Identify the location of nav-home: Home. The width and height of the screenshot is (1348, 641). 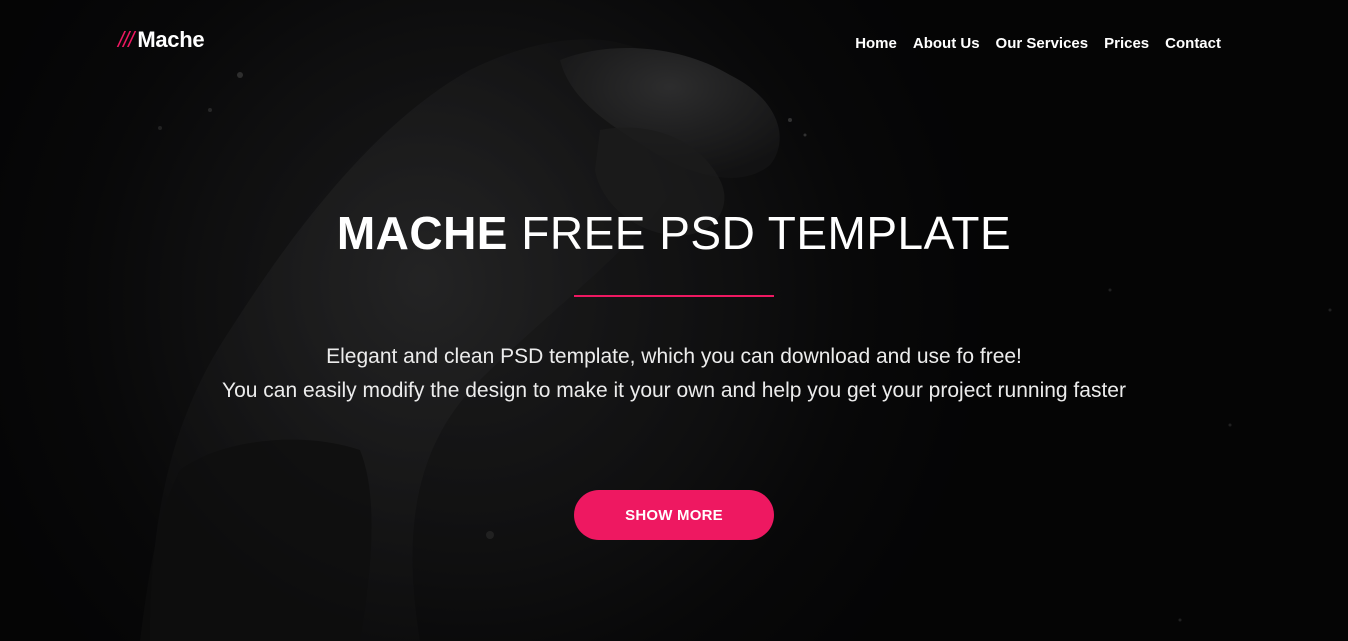
(876, 43).